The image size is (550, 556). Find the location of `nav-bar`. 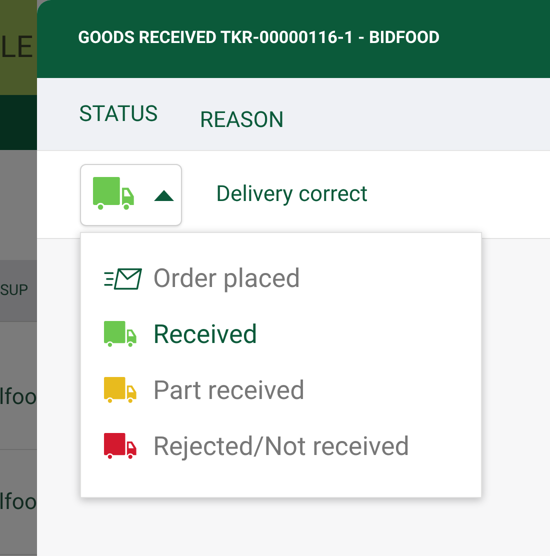

nav-bar is located at coordinates (18, 122).